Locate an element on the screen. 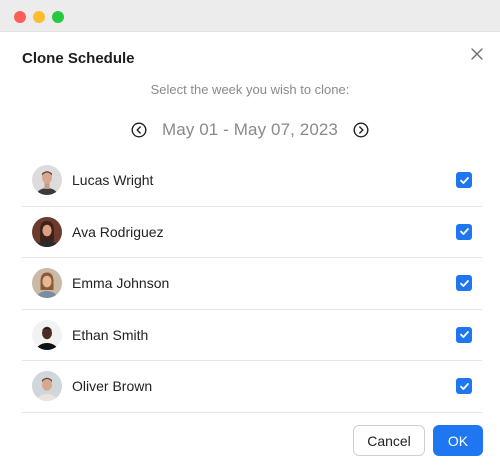  list-item: Oliver Brown is located at coordinates (252, 387).